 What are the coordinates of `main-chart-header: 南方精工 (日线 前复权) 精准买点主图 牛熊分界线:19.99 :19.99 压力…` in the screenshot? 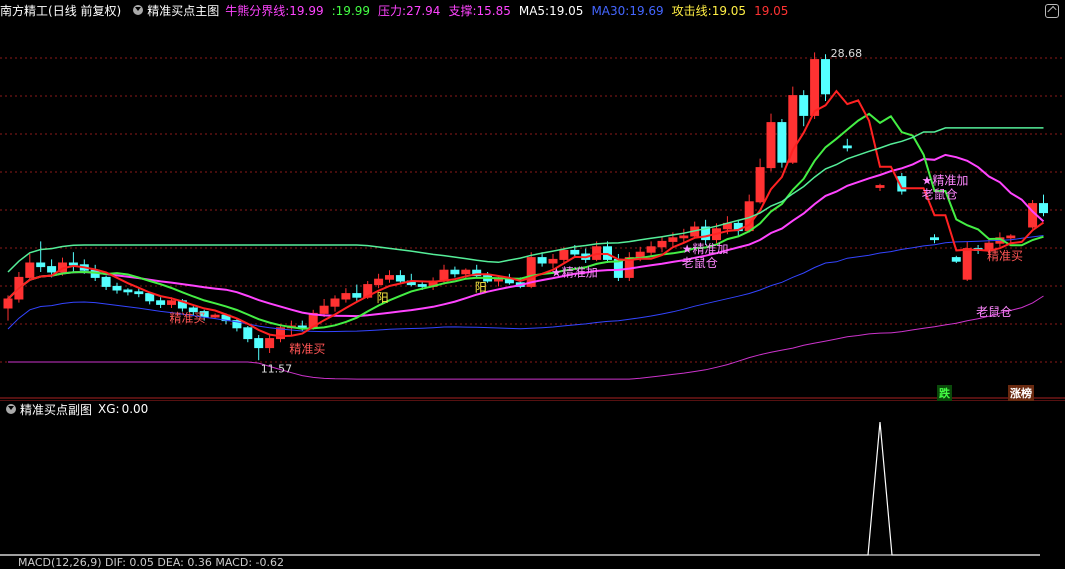 It's located at (532, 10).